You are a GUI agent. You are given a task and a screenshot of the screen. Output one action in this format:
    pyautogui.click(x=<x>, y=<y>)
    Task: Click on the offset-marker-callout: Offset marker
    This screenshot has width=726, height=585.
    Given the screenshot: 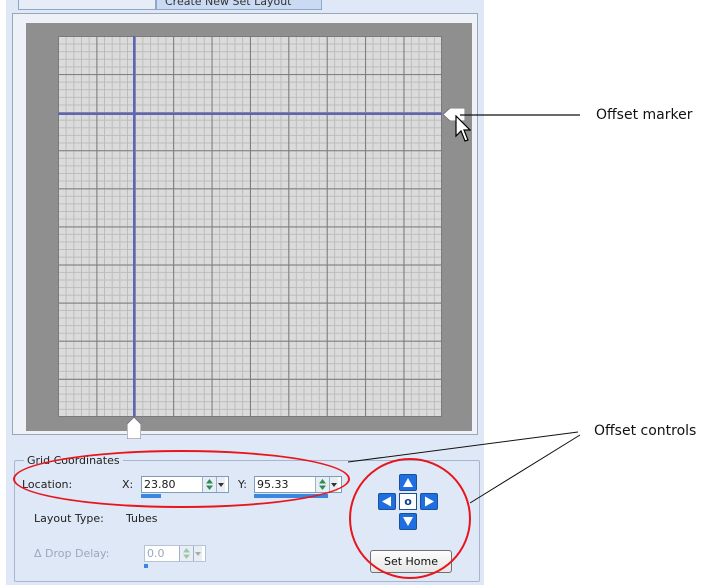 What is the action you would take?
    pyautogui.click(x=644, y=115)
    